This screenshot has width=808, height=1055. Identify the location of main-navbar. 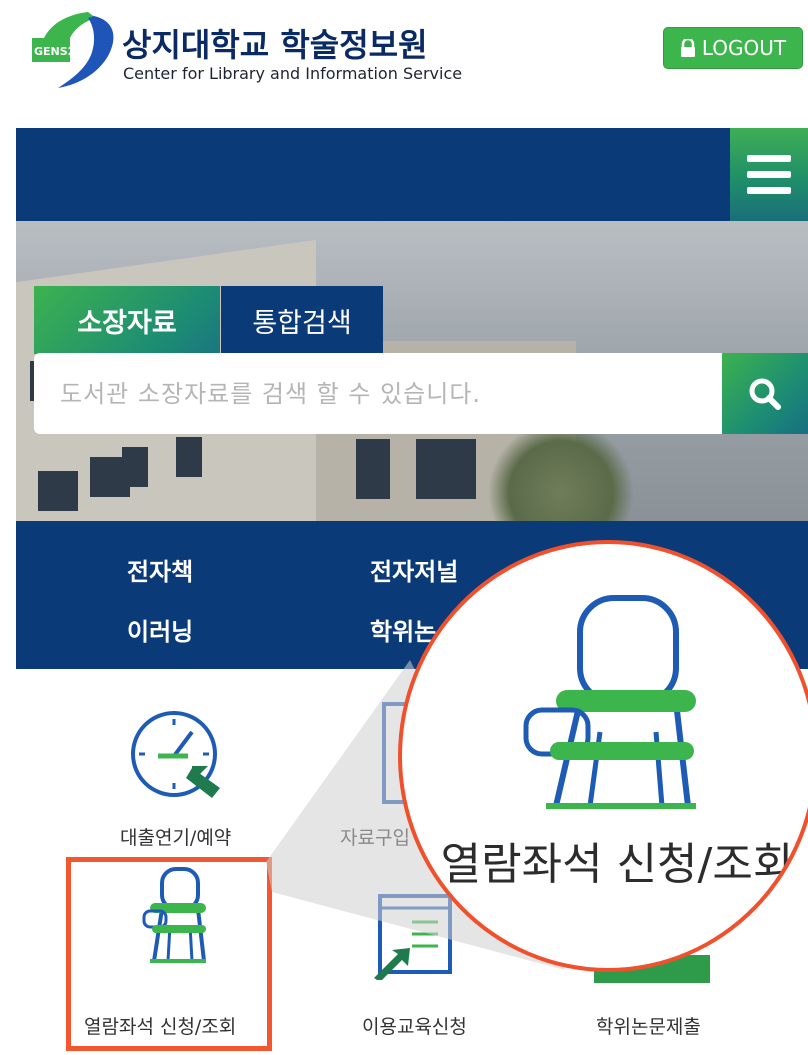
(412, 174).